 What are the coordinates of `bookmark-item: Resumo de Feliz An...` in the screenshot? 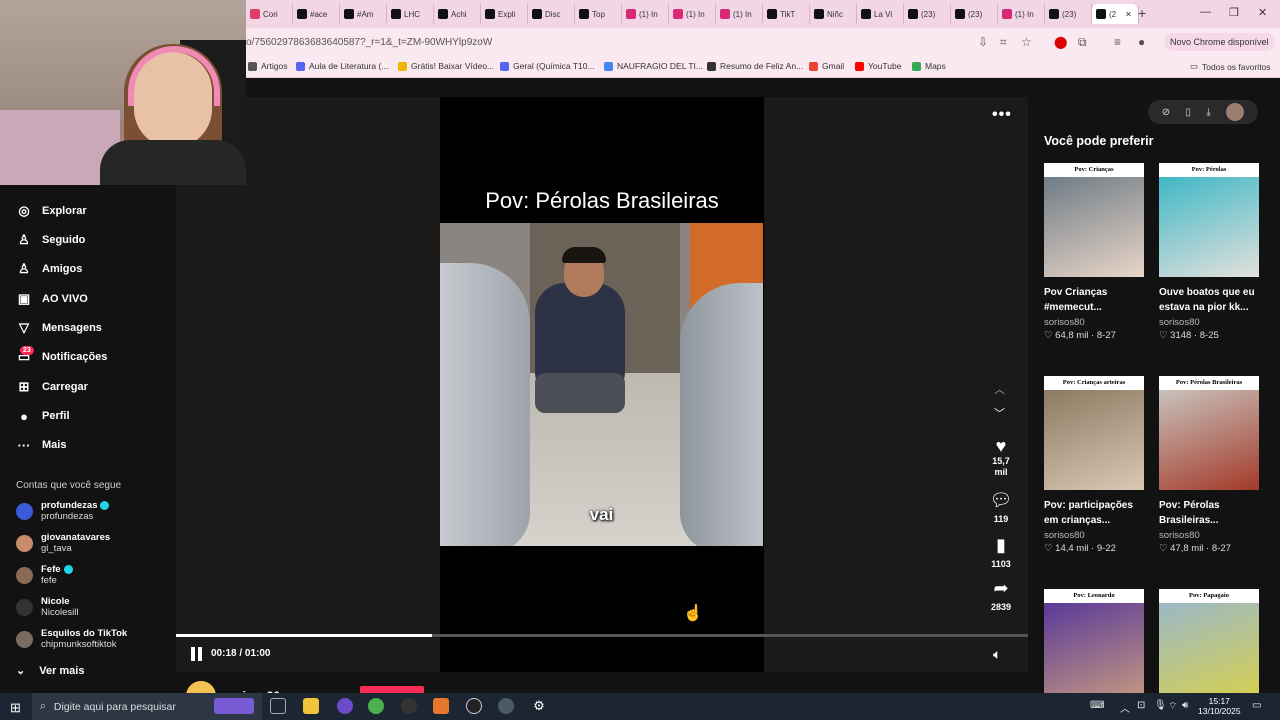 It's located at (755, 66).